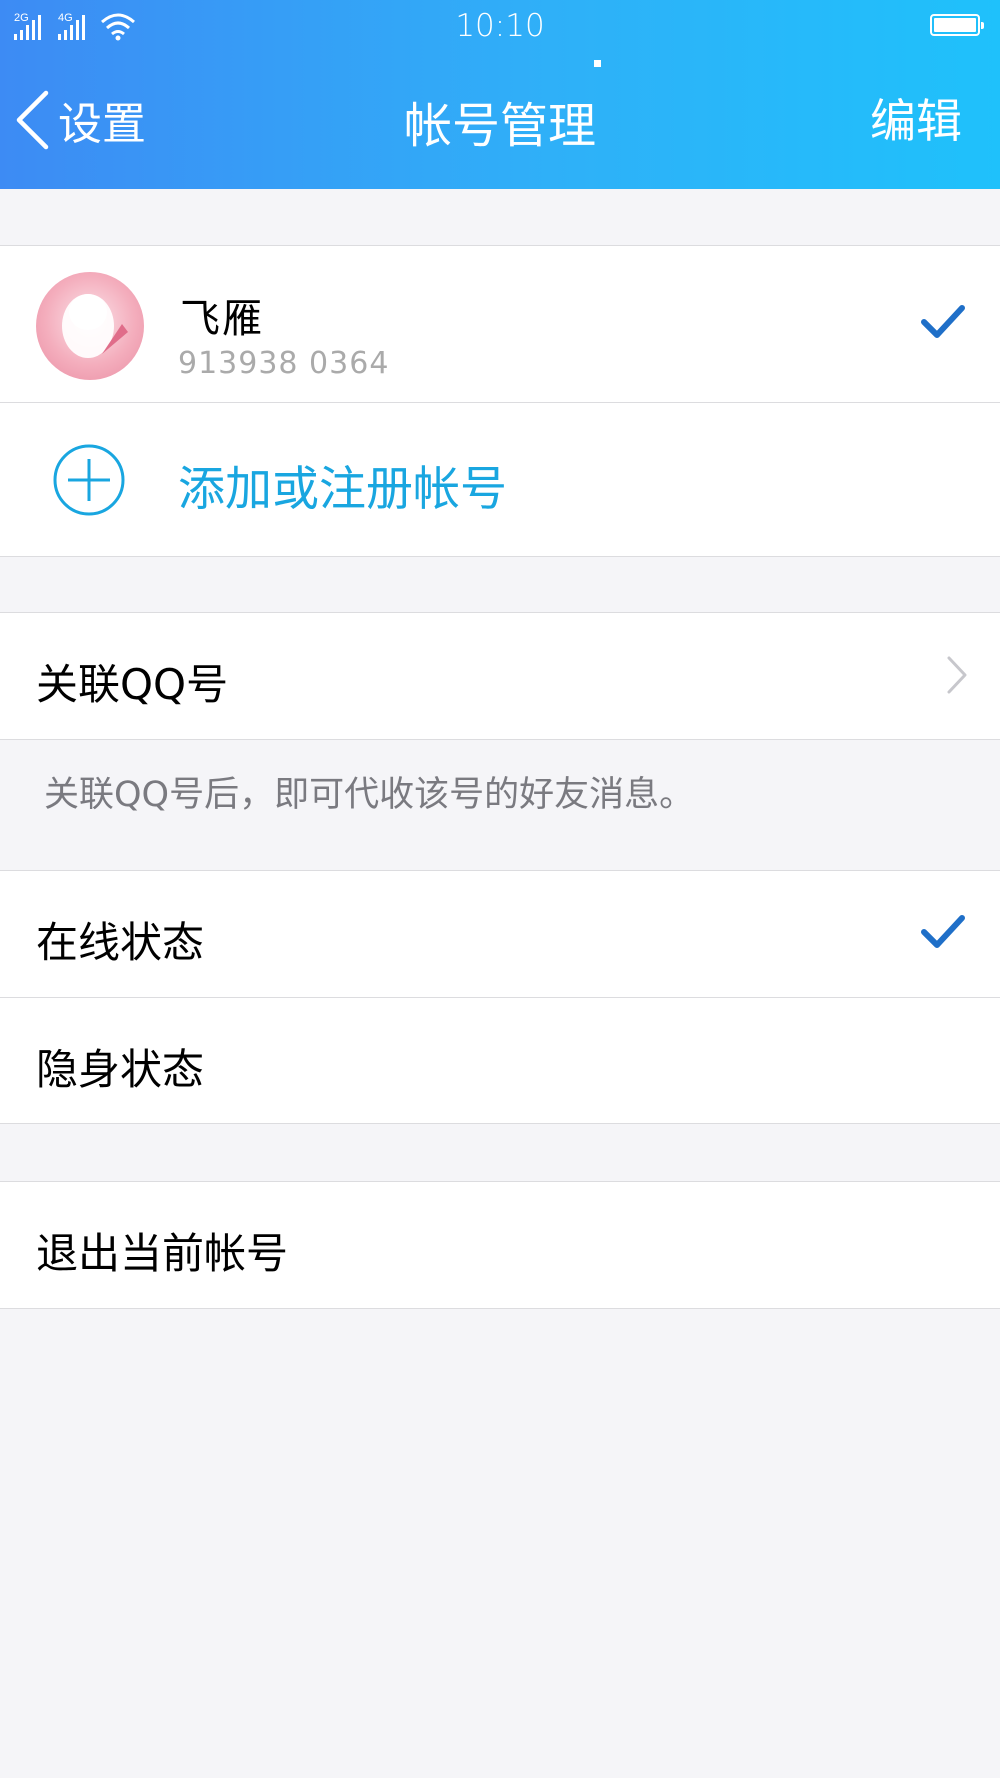 Image resolution: width=1000 pixels, height=1778 pixels. I want to click on link-qq-group: 关联QQ号, so click(500, 676).